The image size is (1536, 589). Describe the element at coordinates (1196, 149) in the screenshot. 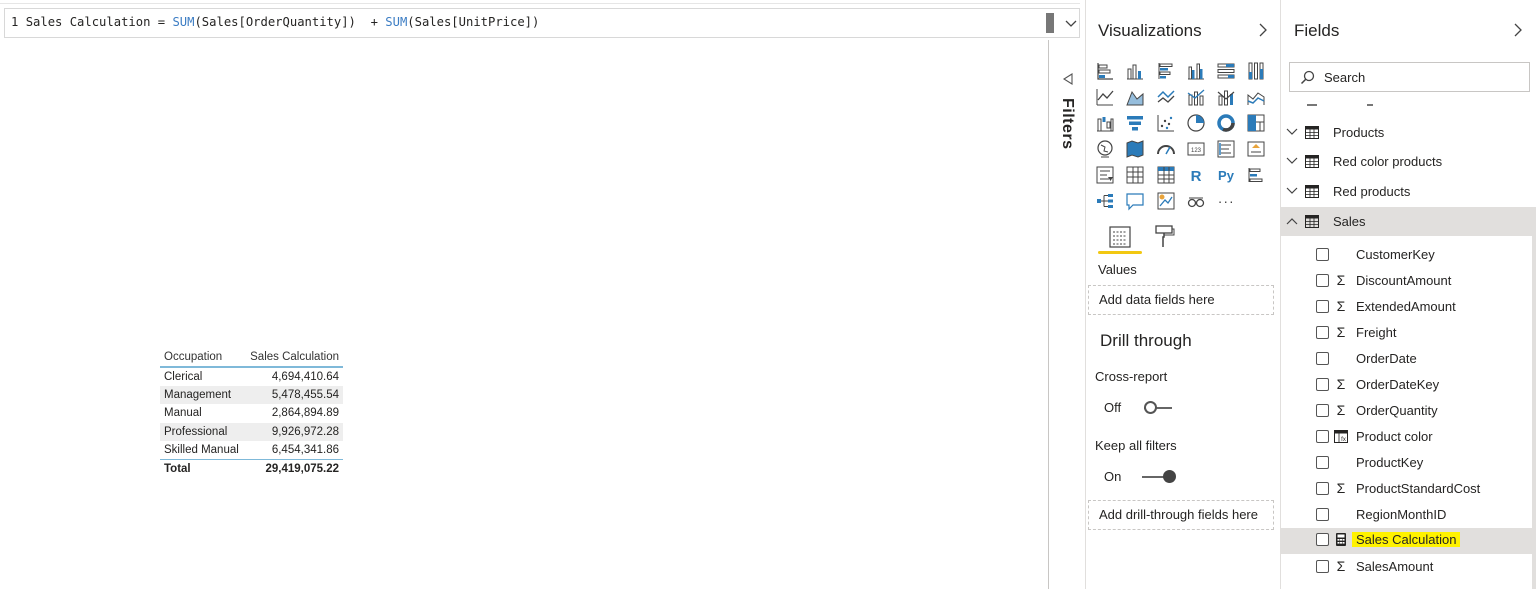

I see `card-icon: 123` at that location.